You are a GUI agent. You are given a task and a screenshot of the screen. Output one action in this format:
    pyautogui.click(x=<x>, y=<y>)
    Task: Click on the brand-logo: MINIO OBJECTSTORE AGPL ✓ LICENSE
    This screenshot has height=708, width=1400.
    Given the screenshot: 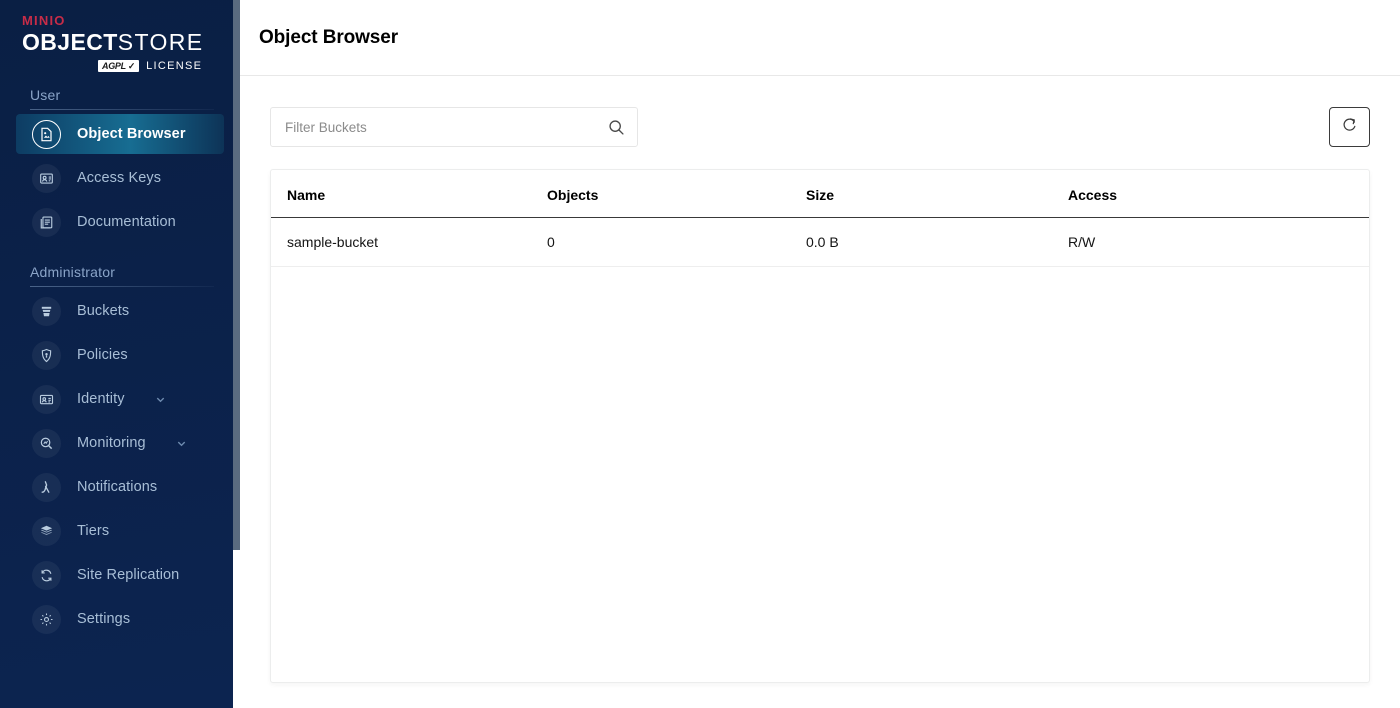 What is the action you would take?
    pyautogui.click(x=120, y=38)
    